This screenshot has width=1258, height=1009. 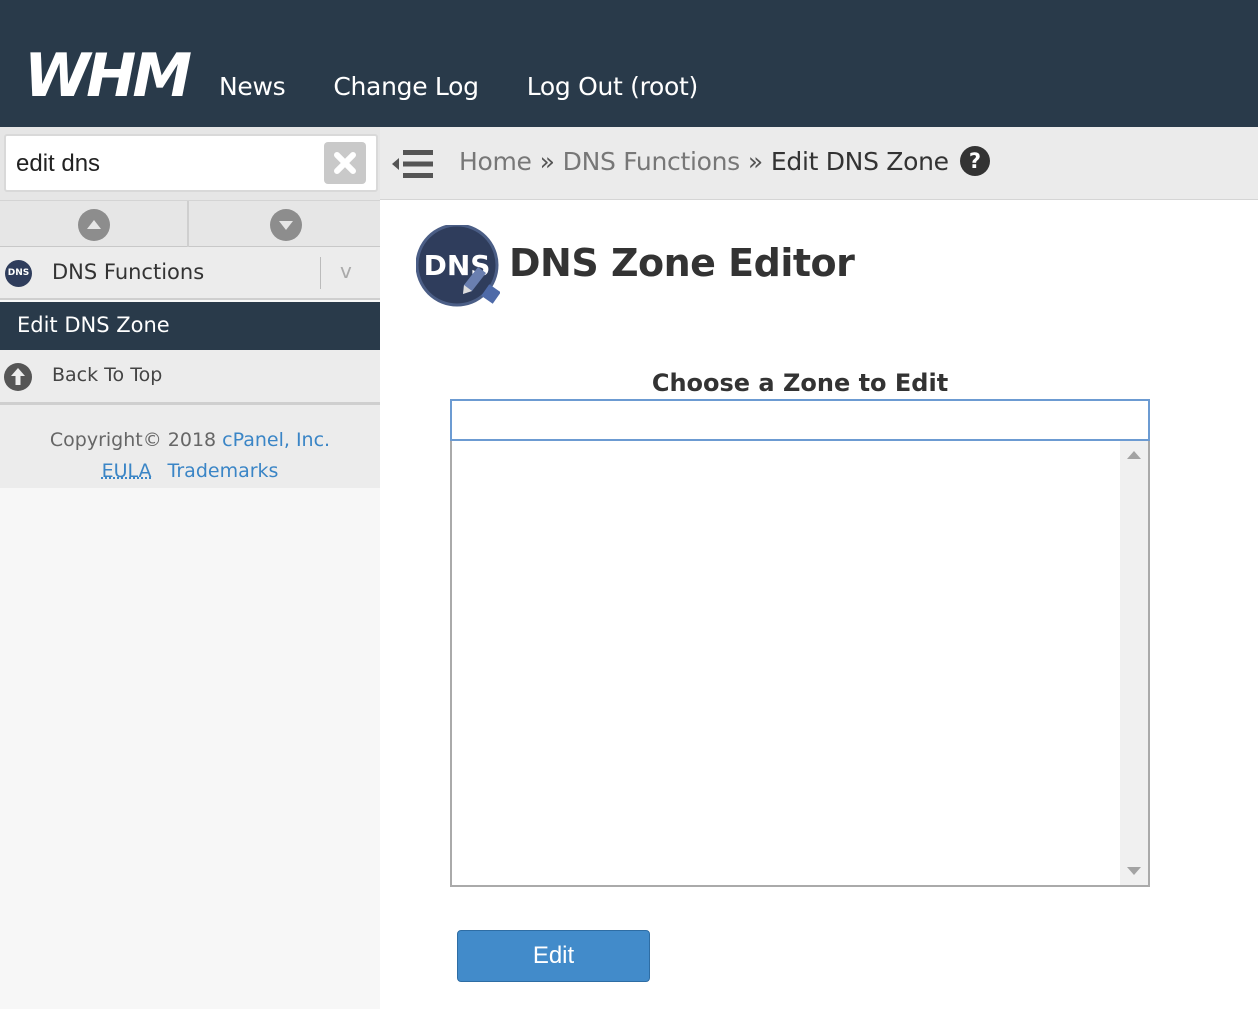 I want to click on zone-filter-input, so click(x=800, y=420).